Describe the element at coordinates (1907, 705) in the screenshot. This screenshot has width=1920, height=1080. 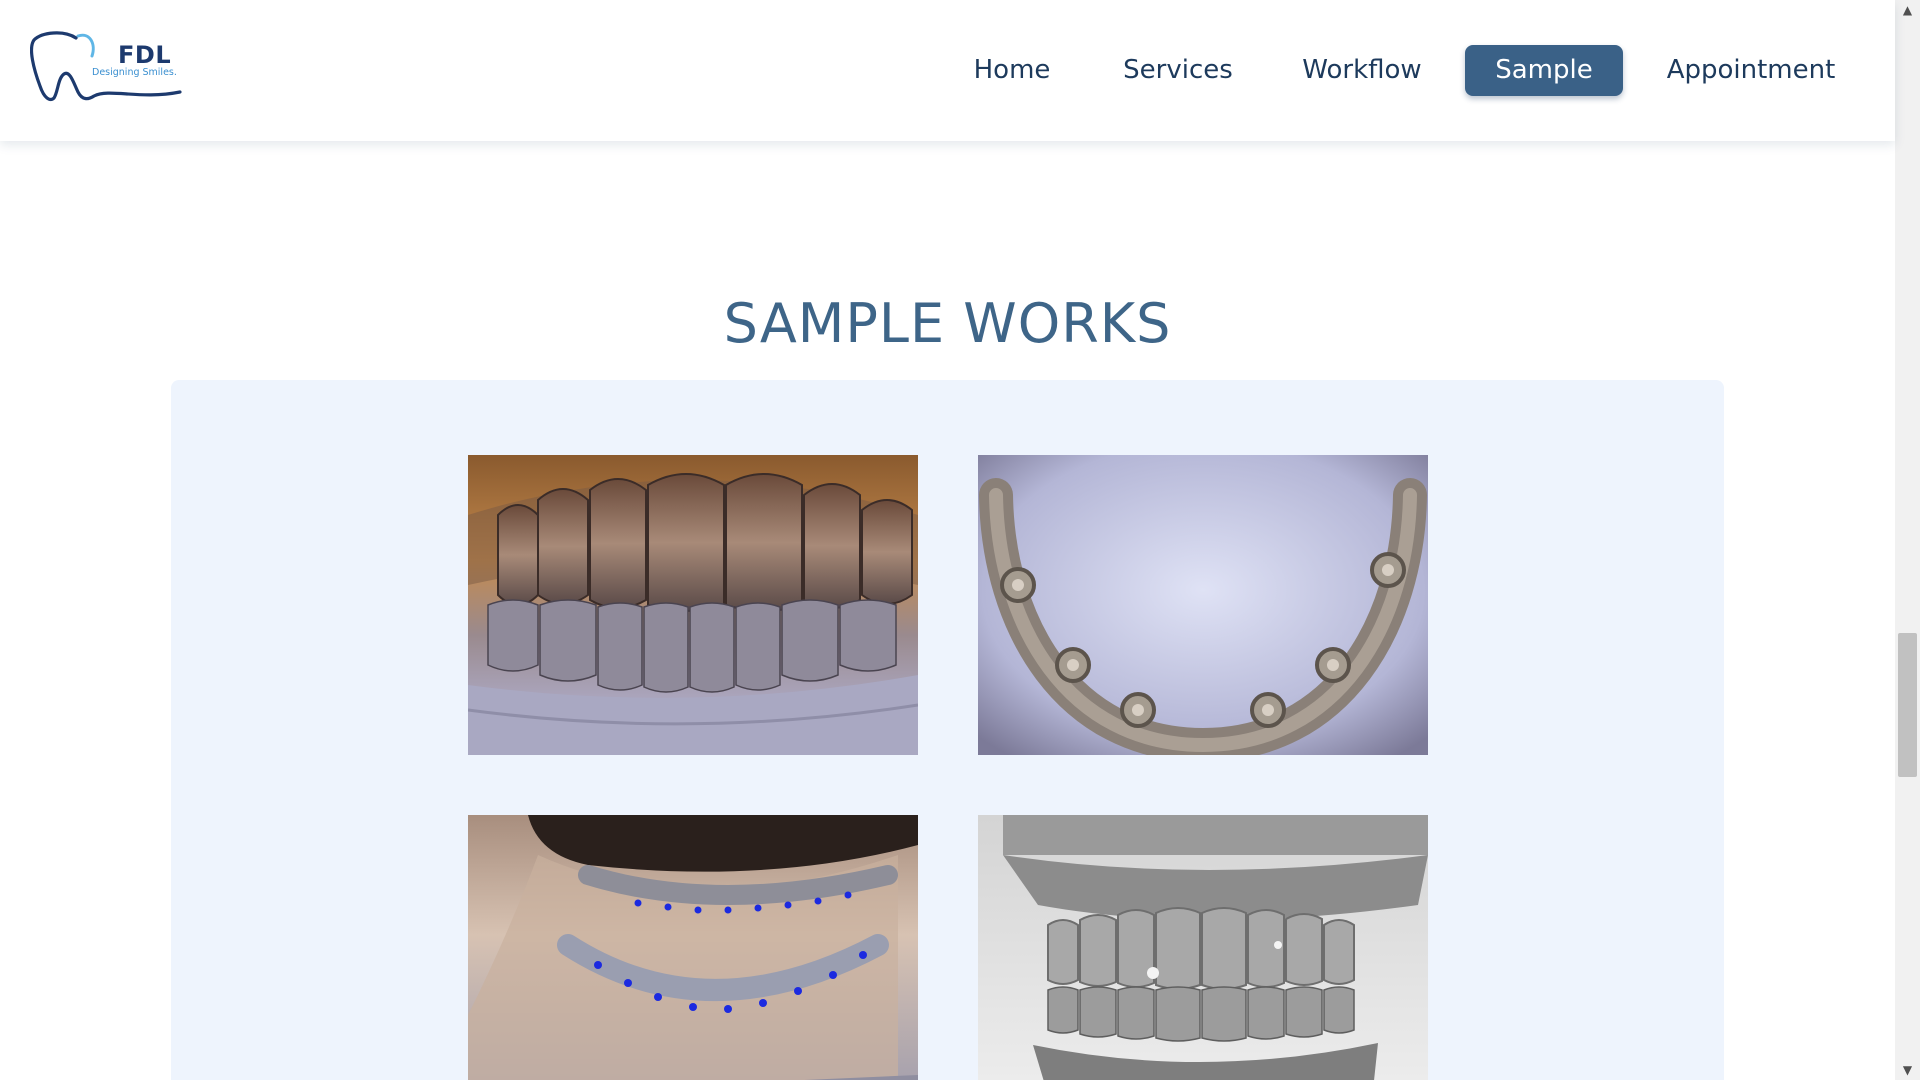
I see `scrollbar-thumb` at that location.